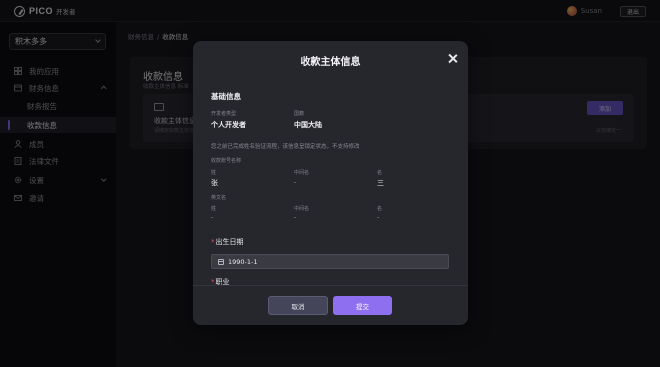  What do you see at coordinates (219, 198) in the screenshot?
I see `english-name-label: 英文名` at bounding box center [219, 198].